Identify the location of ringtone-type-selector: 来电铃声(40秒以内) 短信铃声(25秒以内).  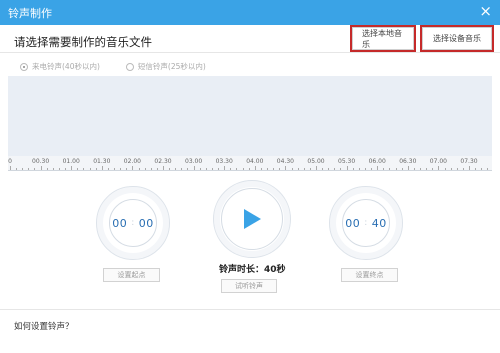
(113, 66).